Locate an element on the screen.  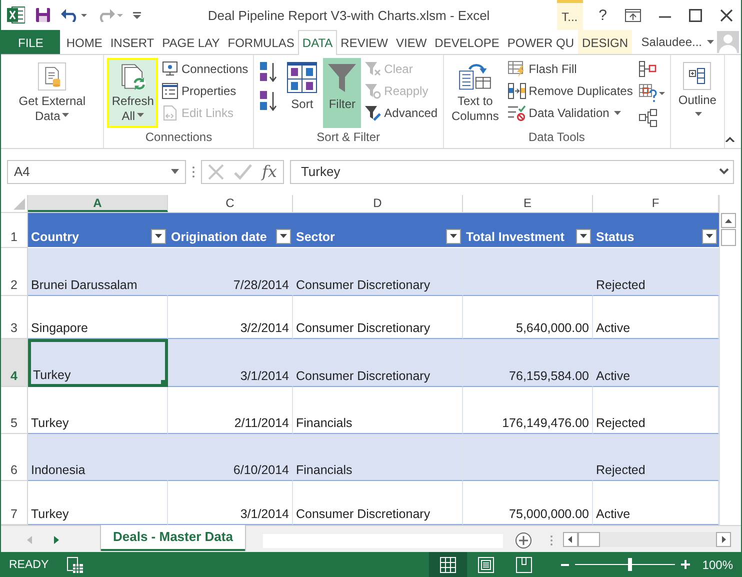
close-icon is located at coordinates (726, 15).